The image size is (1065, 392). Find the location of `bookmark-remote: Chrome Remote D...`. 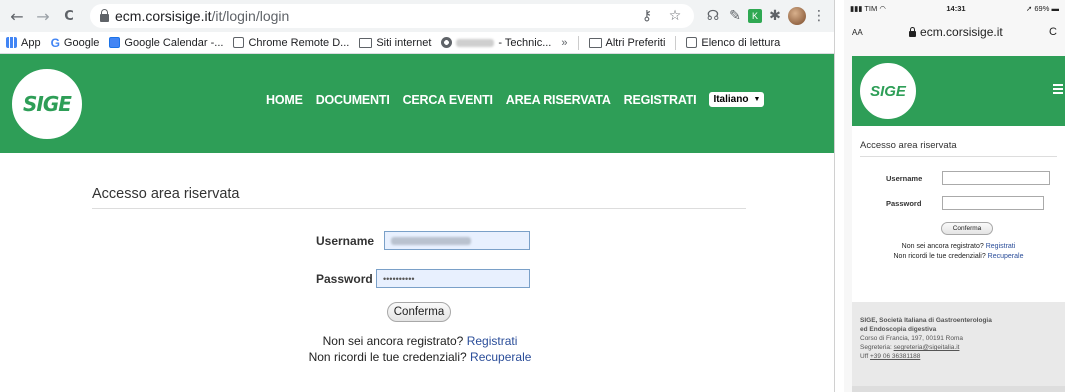

bookmark-remote: Chrome Remote D... is located at coordinates (291, 43).